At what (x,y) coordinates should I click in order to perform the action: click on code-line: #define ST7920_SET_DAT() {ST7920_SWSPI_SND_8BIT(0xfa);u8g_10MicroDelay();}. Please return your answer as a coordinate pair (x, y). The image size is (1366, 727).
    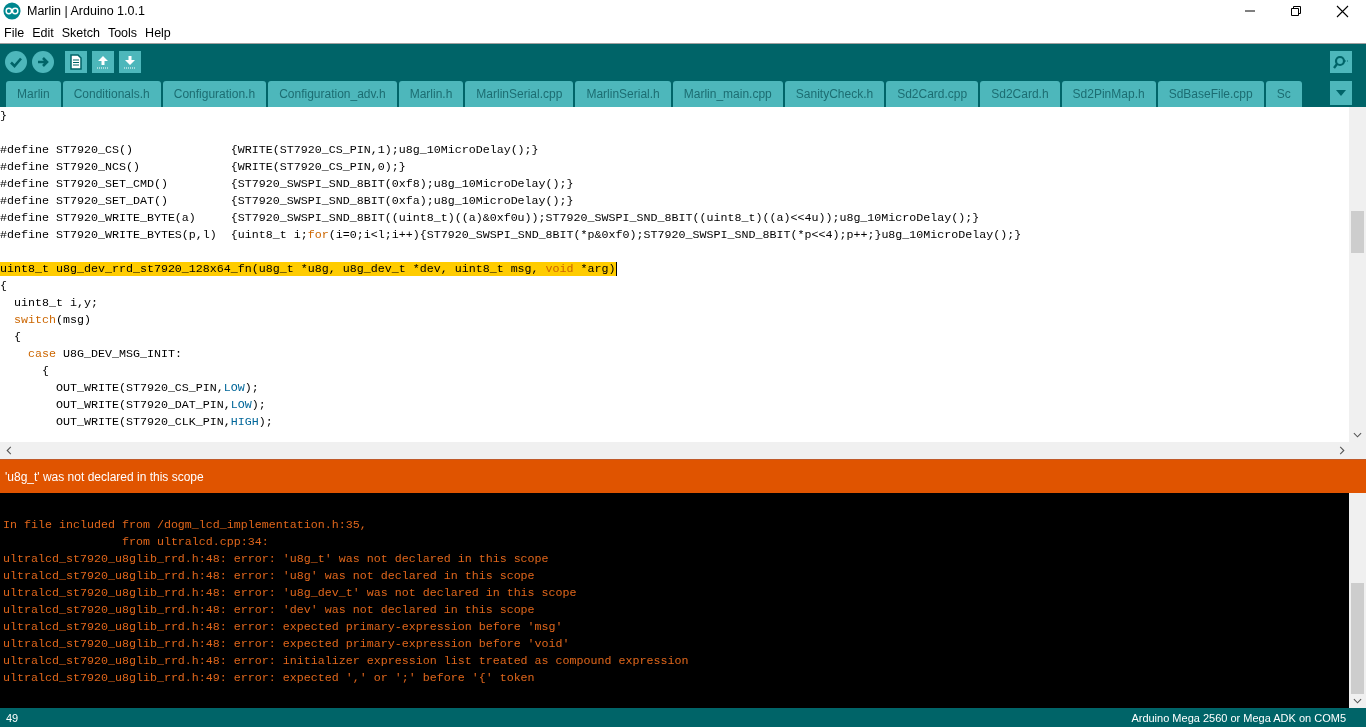
    Looking at the image, I should click on (287, 201).